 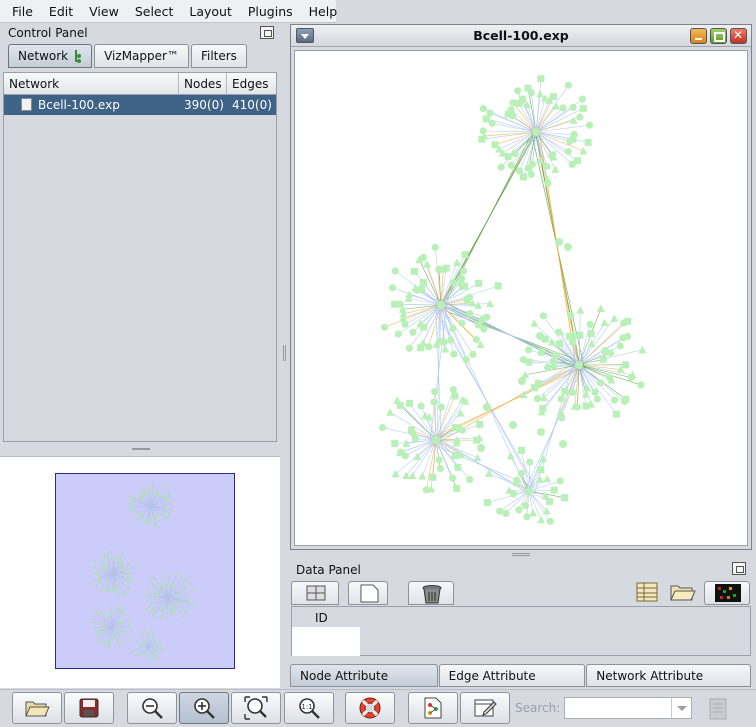 I want to click on edit-network-button, so click(x=485, y=708).